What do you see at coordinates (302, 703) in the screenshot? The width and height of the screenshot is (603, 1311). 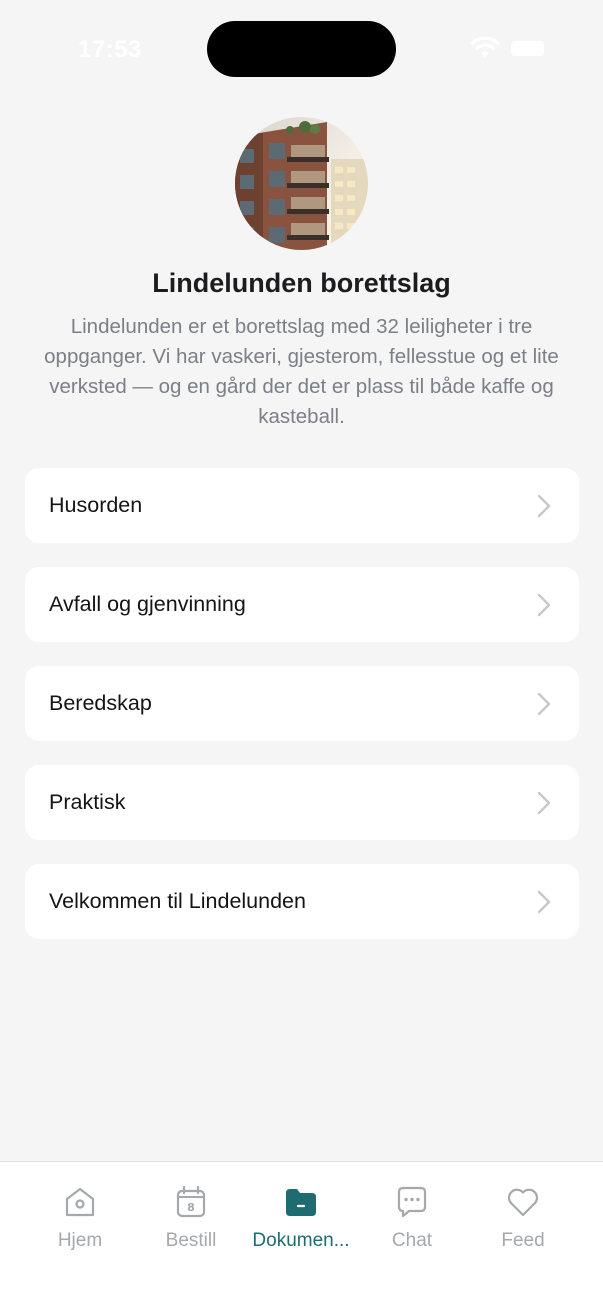 I see `document-item-beredskap: Beredskap` at bounding box center [302, 703].